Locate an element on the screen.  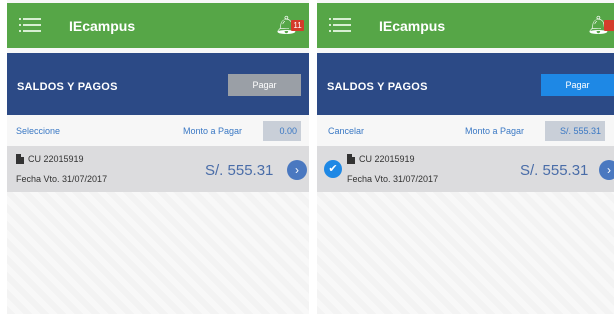
amount-field: 0.00 is located at coordinates (282, 131).